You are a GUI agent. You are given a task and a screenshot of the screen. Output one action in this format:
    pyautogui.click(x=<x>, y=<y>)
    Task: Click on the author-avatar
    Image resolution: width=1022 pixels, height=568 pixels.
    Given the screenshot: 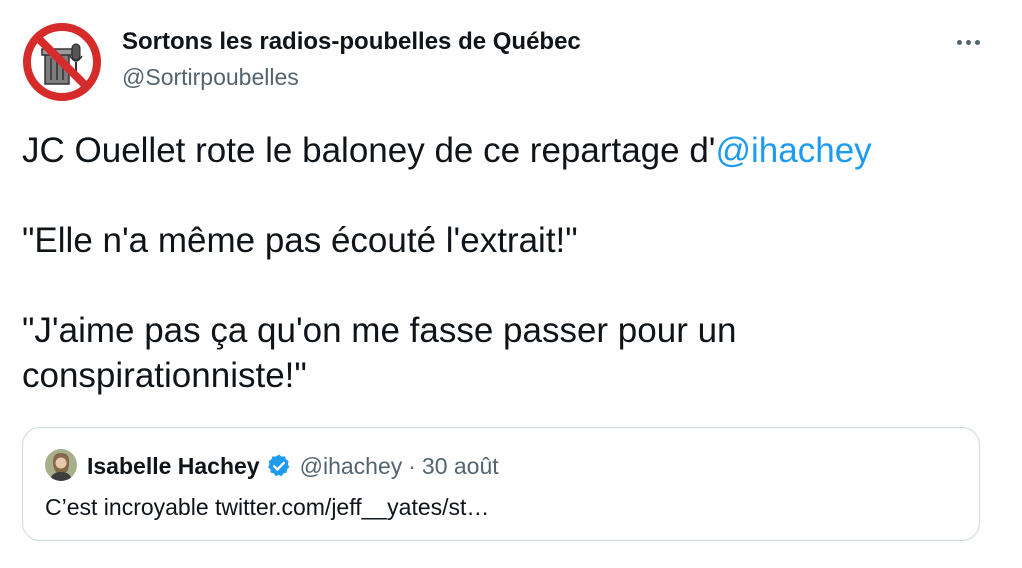 What is the action you would take?
    pyautogui.click(x=62, y=62)
    